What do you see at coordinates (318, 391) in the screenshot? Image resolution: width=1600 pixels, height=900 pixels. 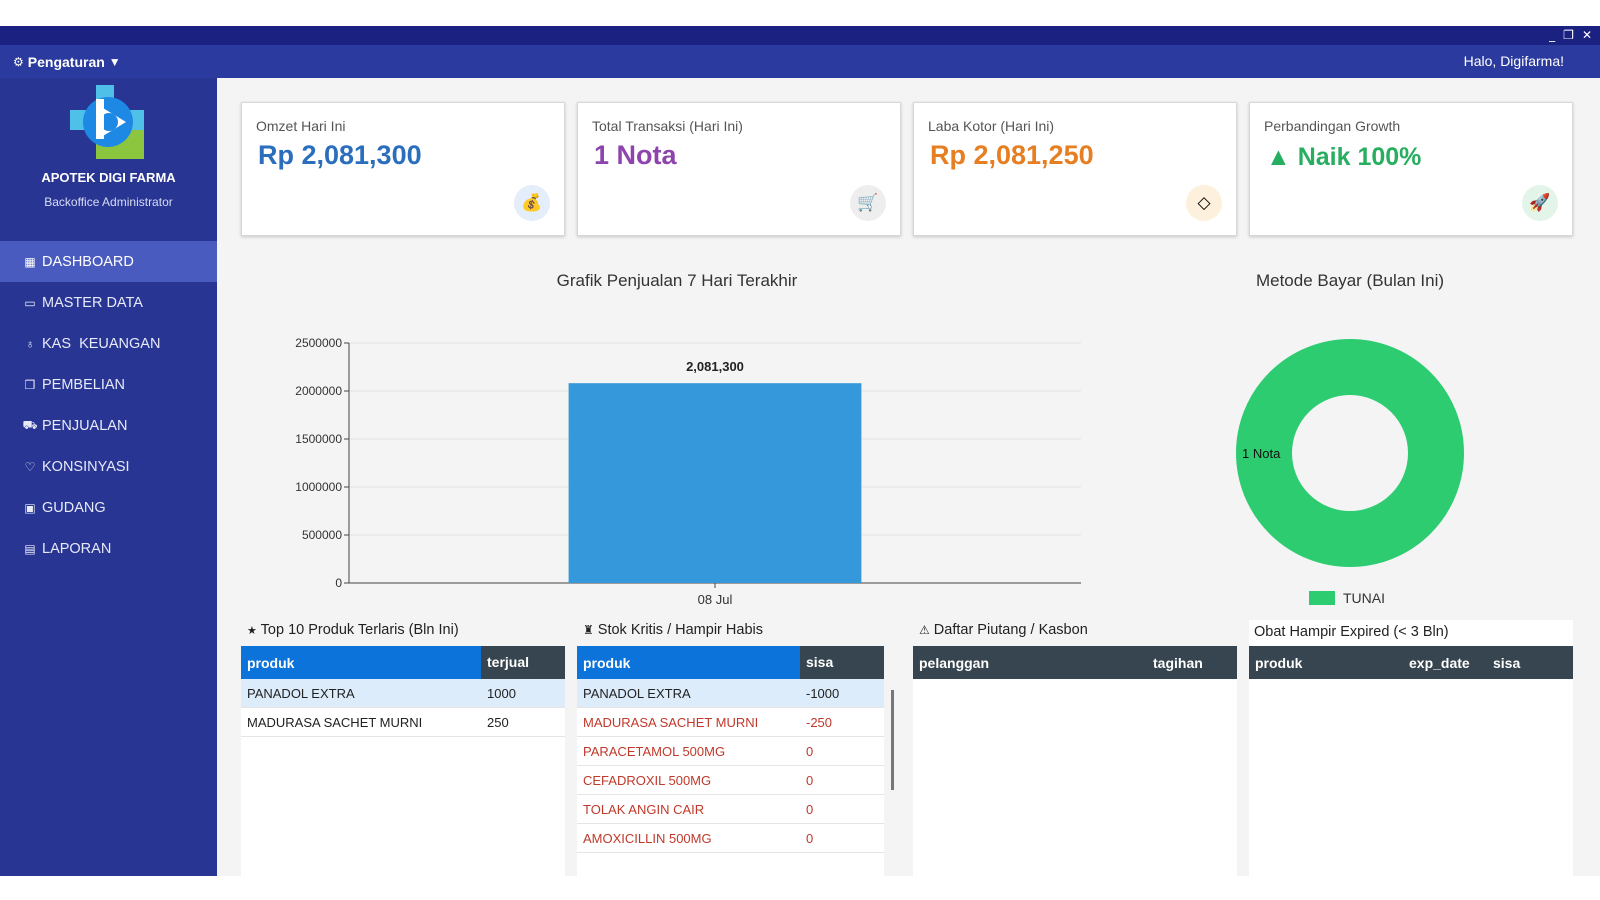 I see `y-tick-label: 2000000` at bounding box center [318, 391].